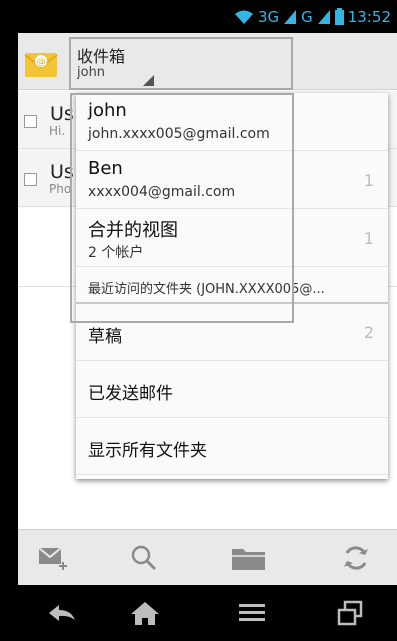  Describe the element at coordinates (232, 238) in the screenshot. I see `account-item-combined-view: 合并的视图 2 个帐户 1` at that location.